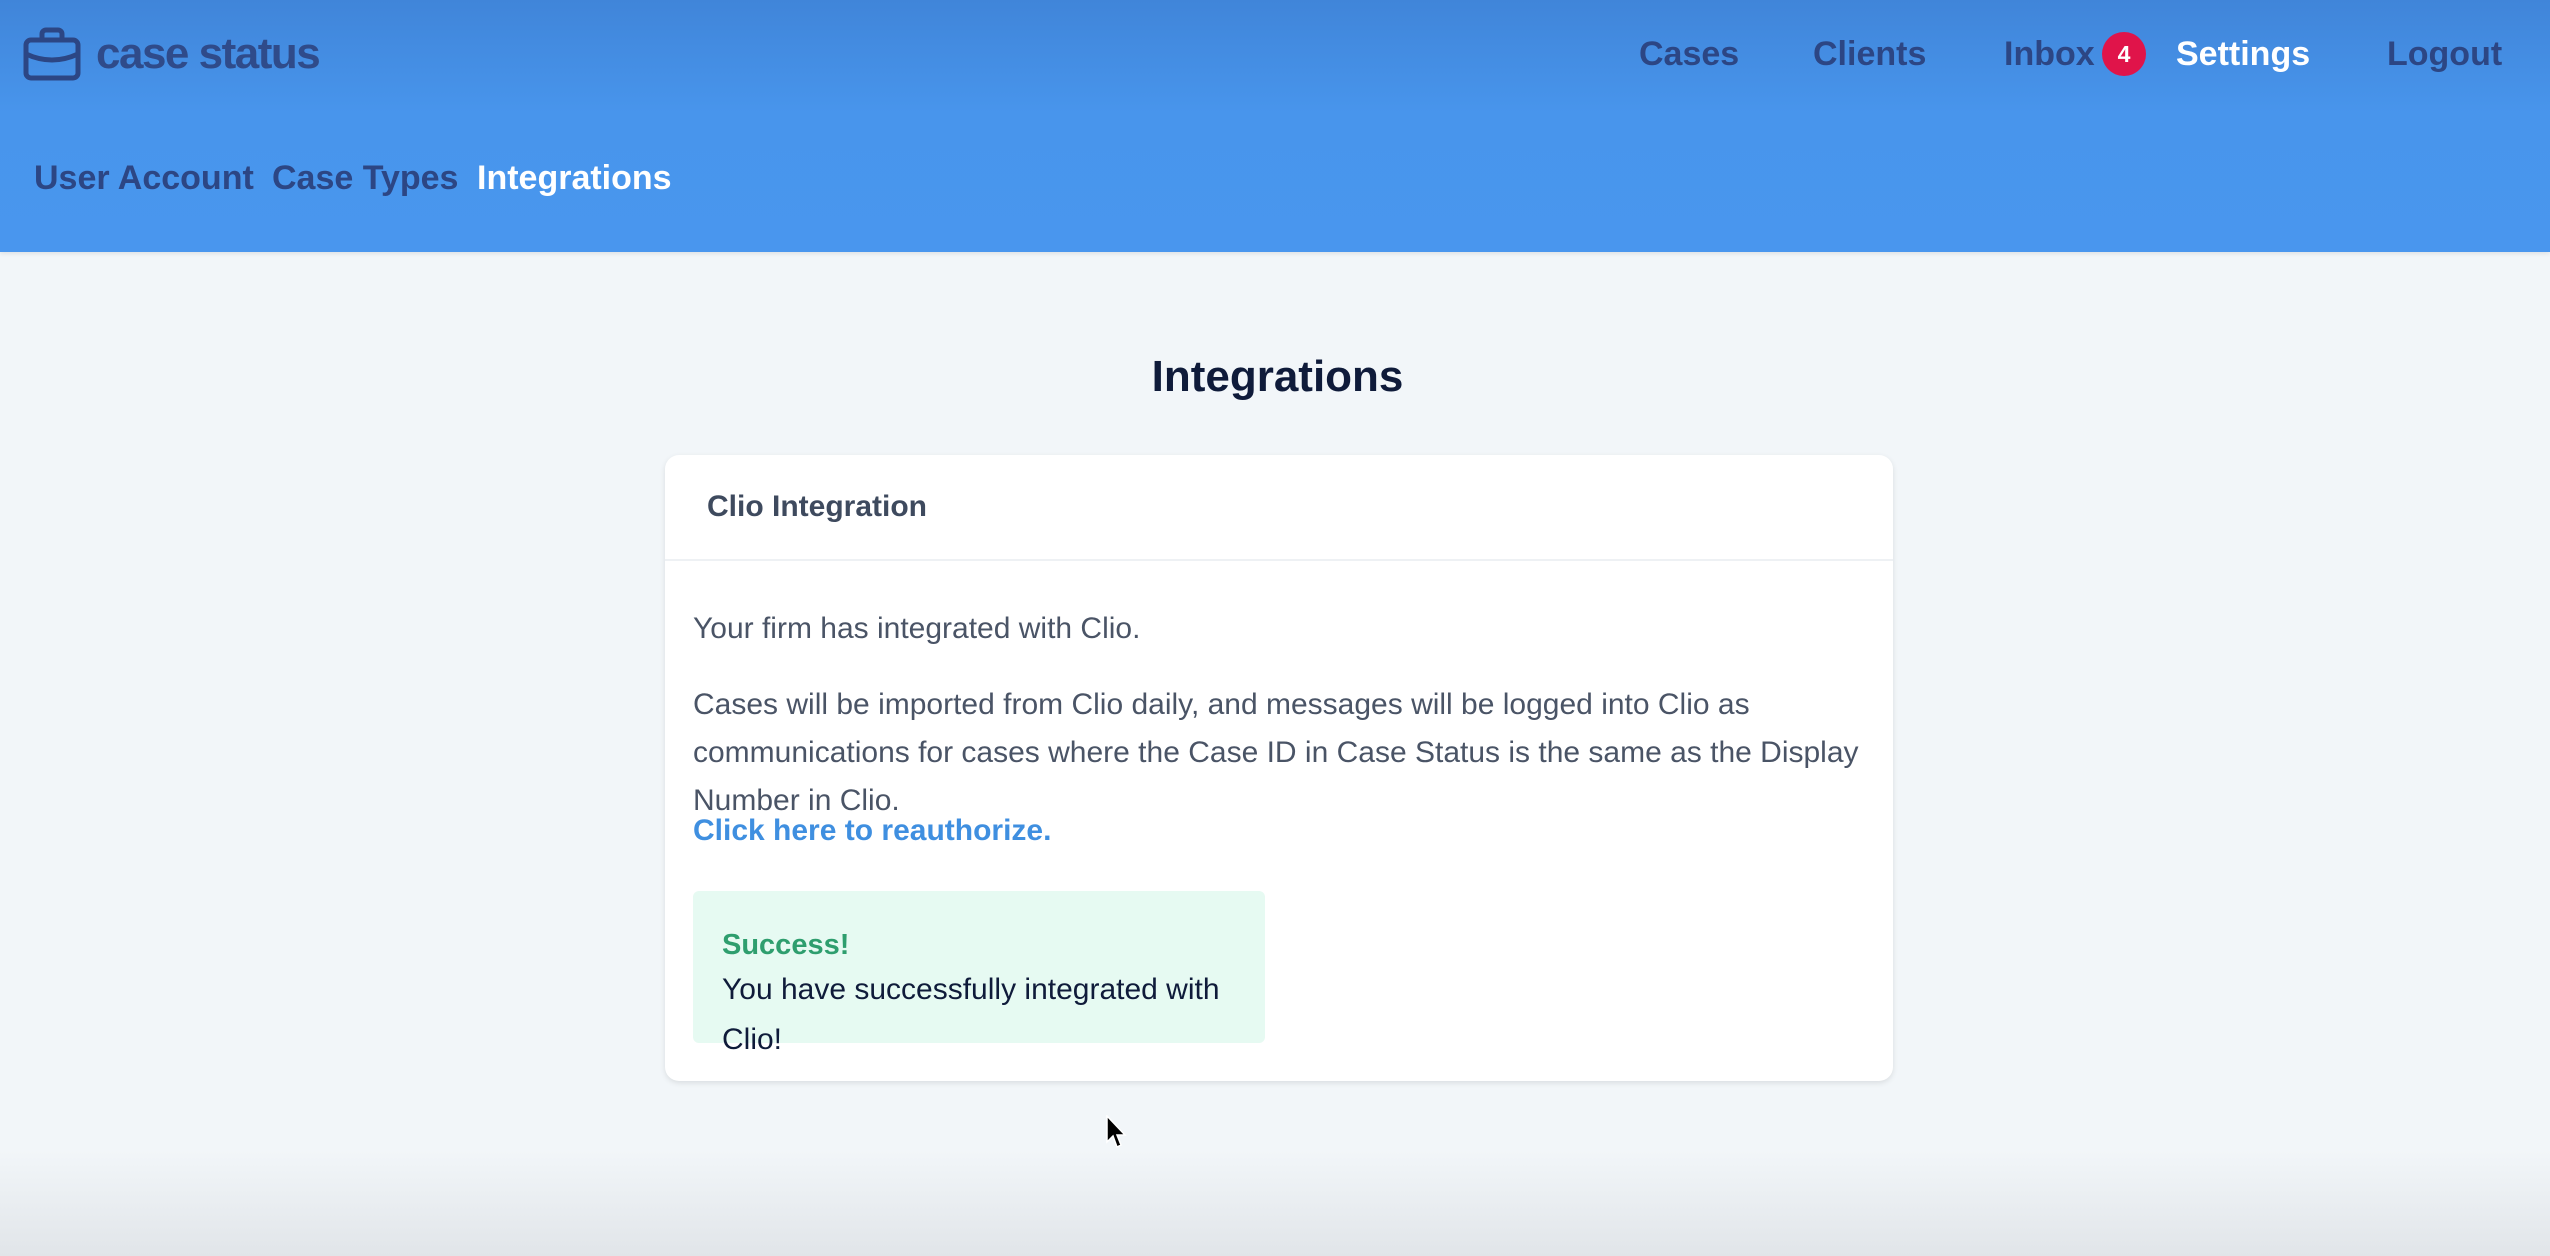 This screenshot has height=1256, width=2550. What do you see at coordinates (1116, 1132) in the screenshot?
I see `mouse-cursor-icon` at bounding box center [1116, 1132].